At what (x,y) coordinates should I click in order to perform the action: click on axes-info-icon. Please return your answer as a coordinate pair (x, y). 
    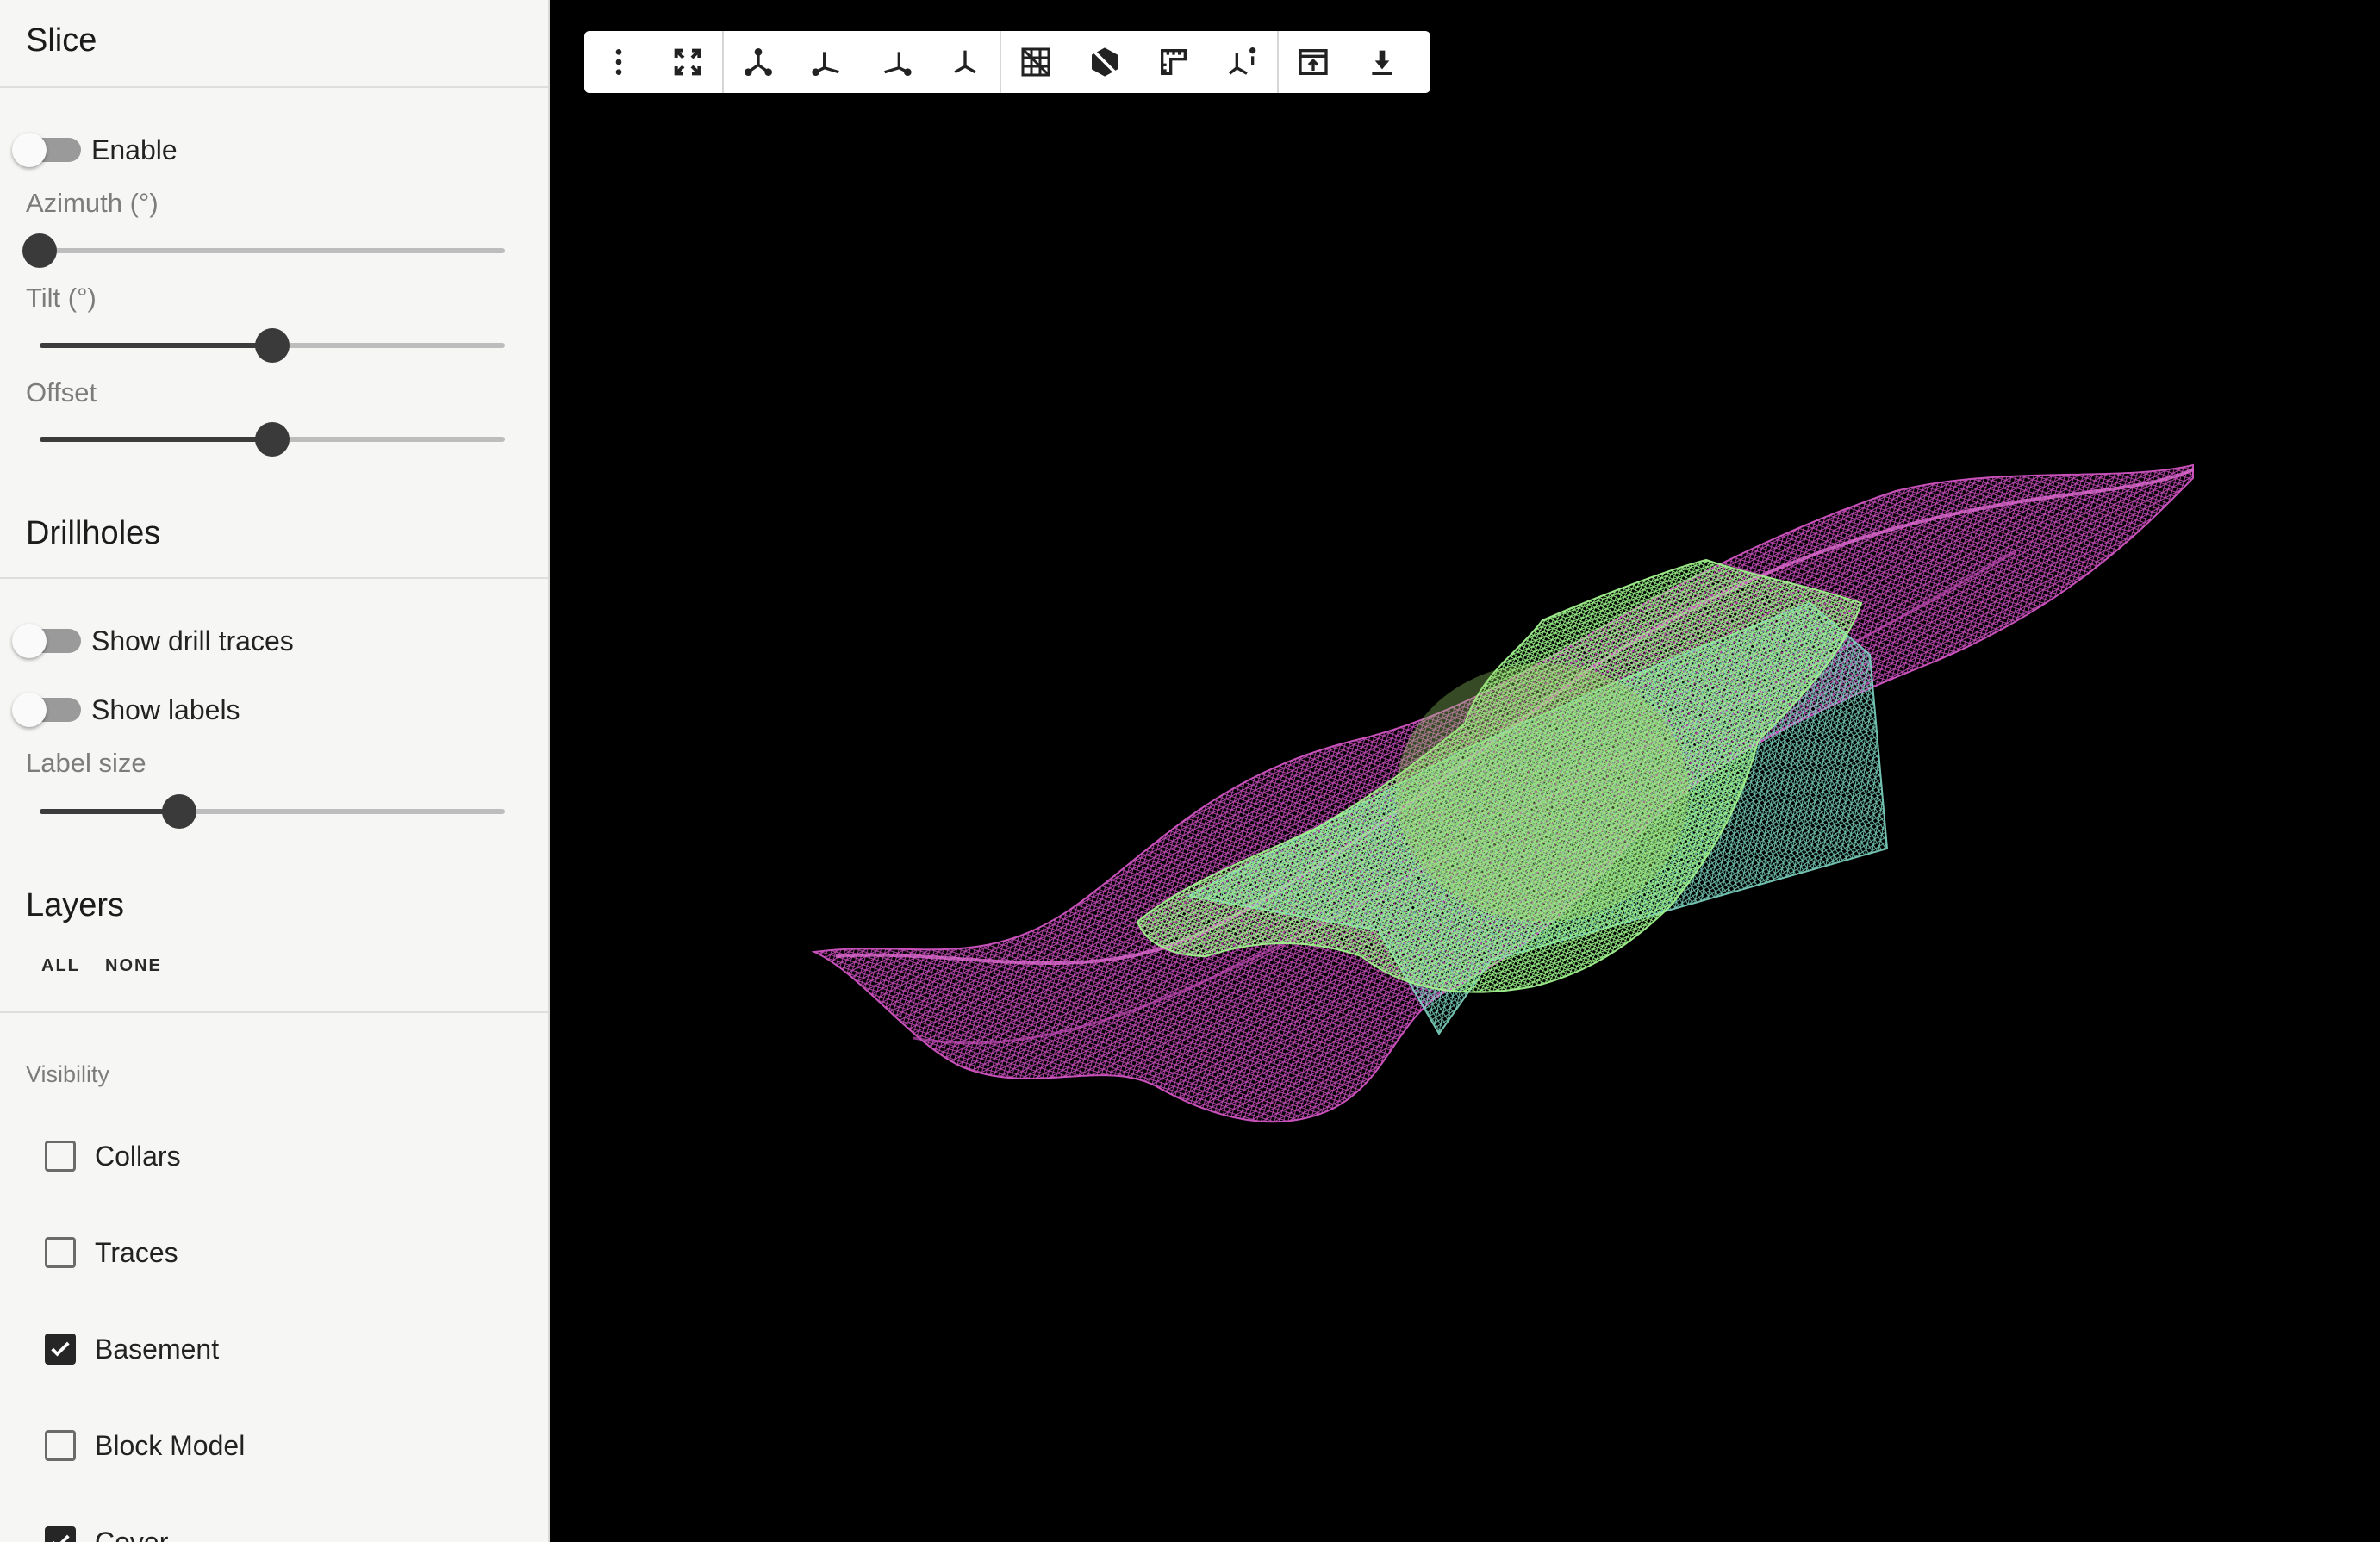
    Looking at the image, I should click on (1242, 62).